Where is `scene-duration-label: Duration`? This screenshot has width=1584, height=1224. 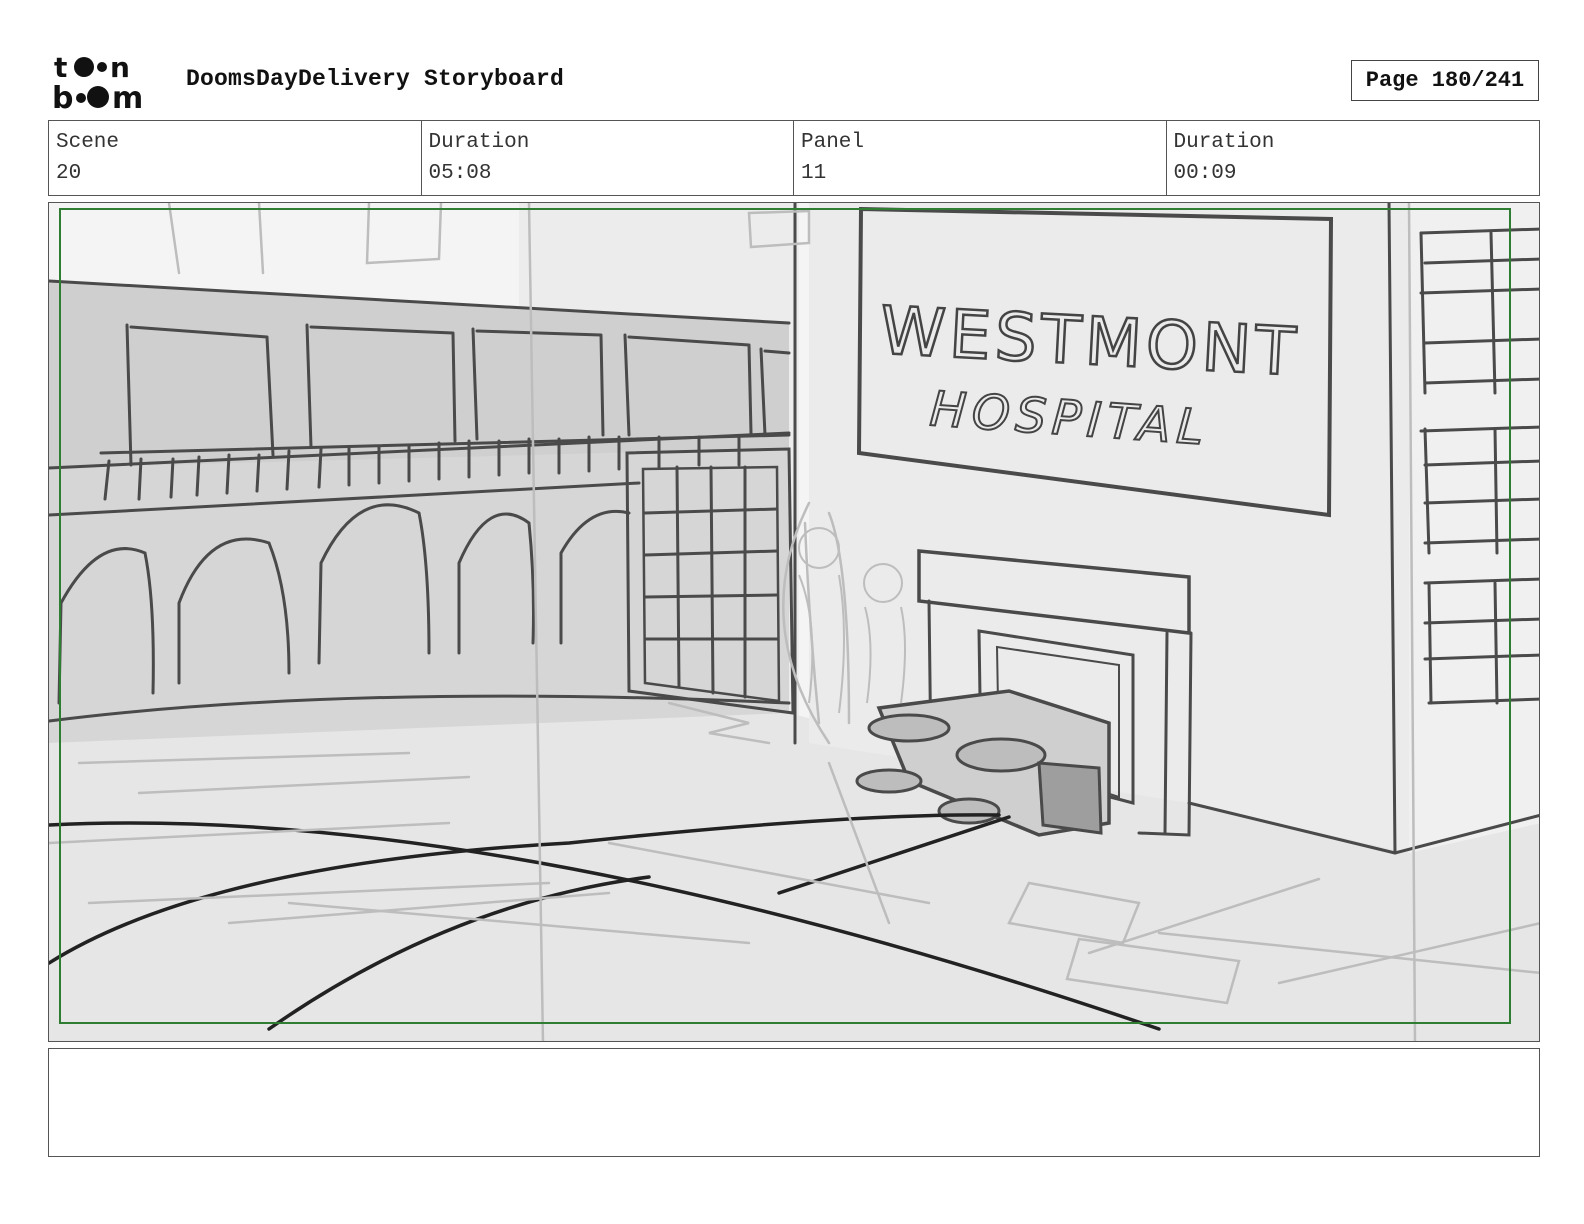
scene-duration-label: Duration is located at coordinates (479, 142).